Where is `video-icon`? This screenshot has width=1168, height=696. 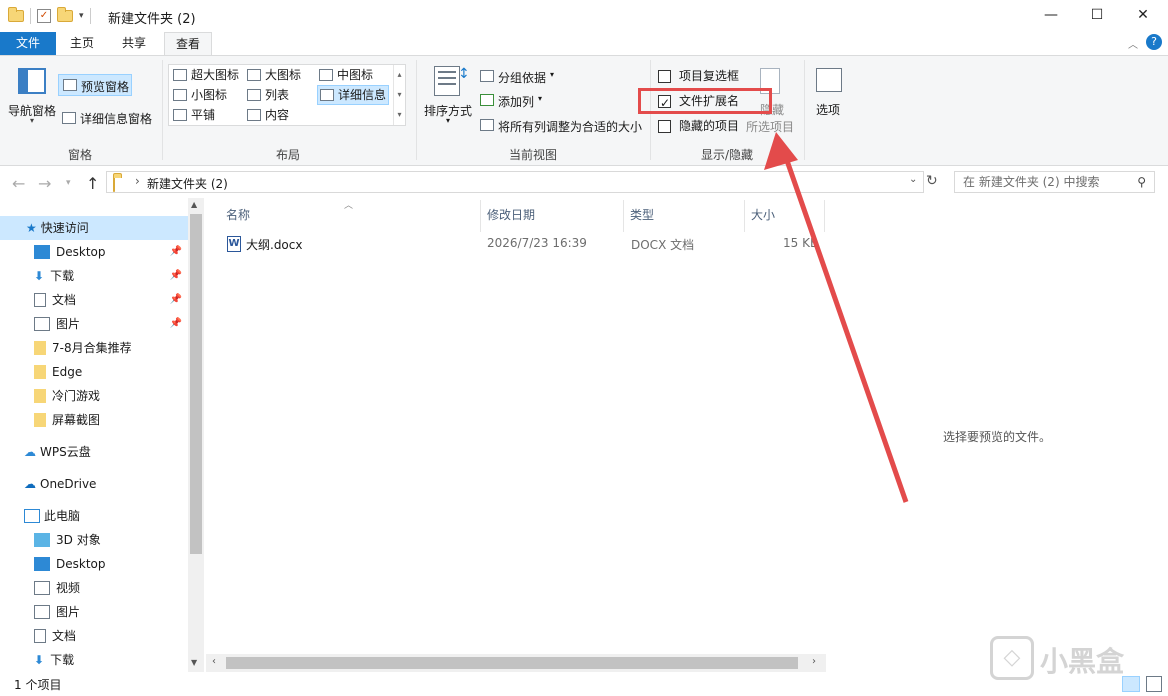
video-icon is located at coordinates (42, 588).